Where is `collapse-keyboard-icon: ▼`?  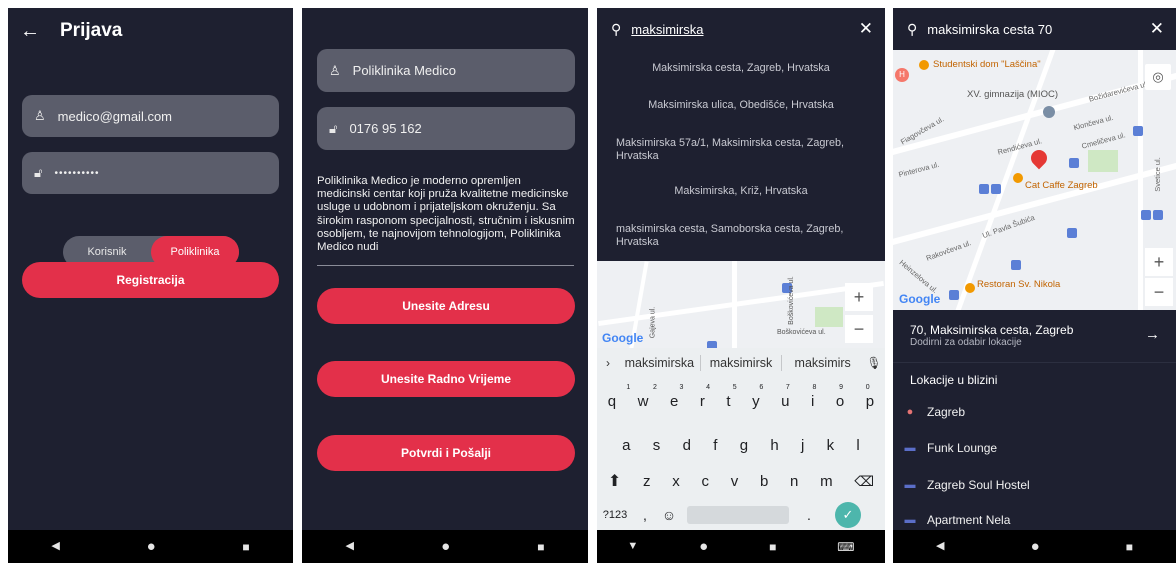 collapse-keyboard-icon: ▼ is located at coordinates (632, 546).